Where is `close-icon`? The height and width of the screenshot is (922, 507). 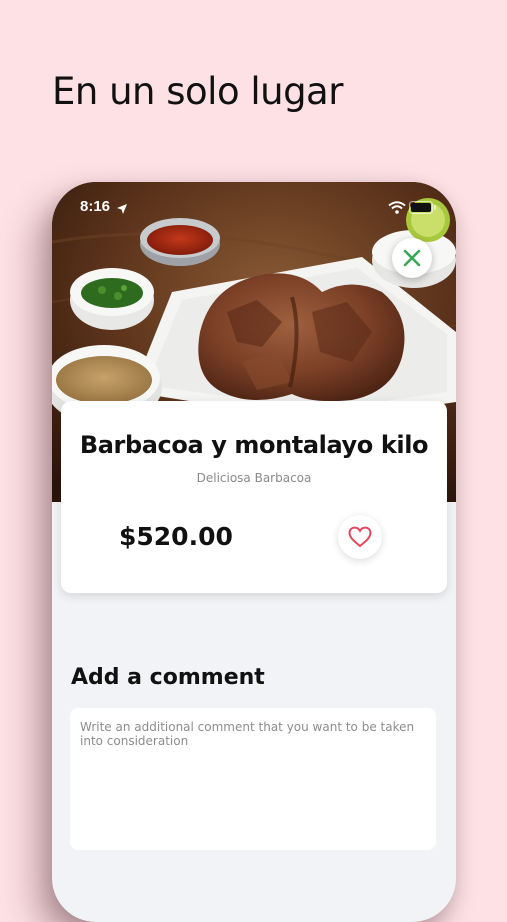 close-icon is located at coordinates (412, 258).